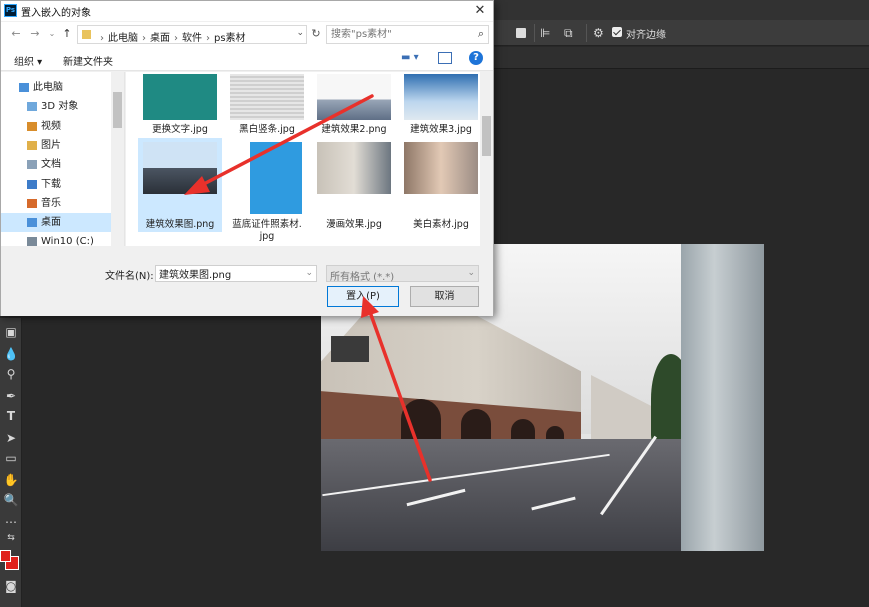 The width and height of the screenshot is (869, 607). Describe the element at coordinates (32, 165) in the screenshot. I see `documents-icon` at that location.